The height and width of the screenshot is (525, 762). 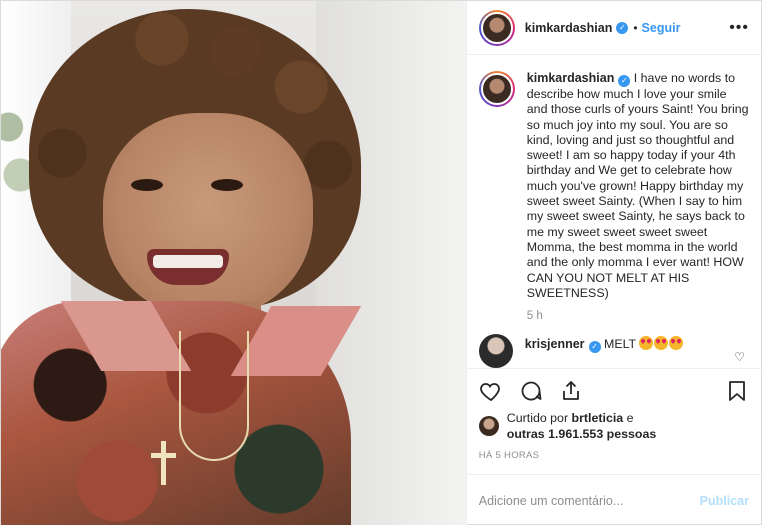 I want to click on author-avatar-image, so click(x=496, y=27).